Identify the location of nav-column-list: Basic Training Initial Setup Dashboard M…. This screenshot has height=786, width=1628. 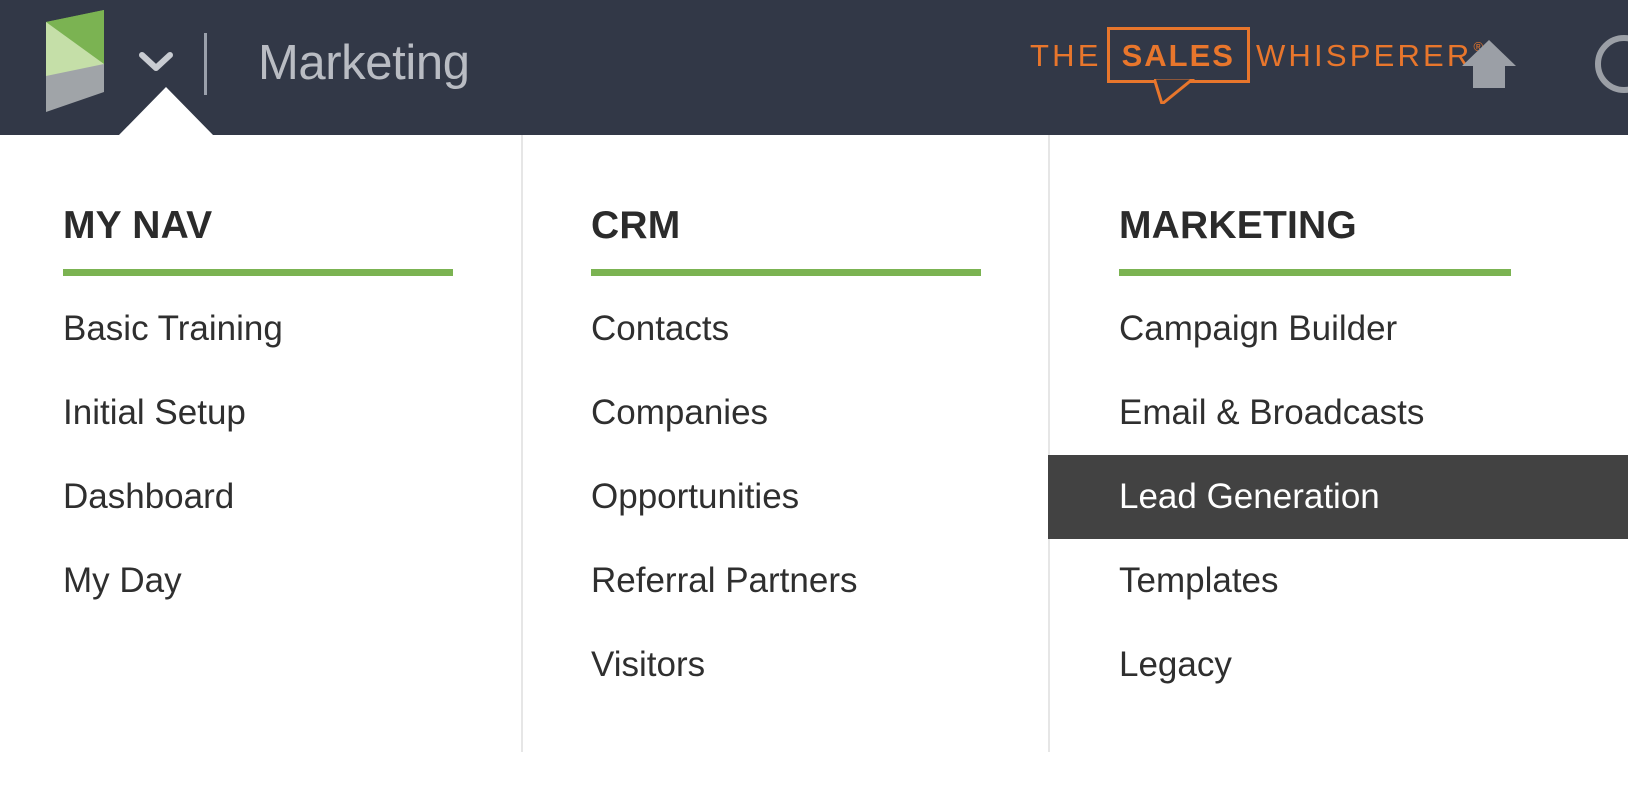
(292, 455).